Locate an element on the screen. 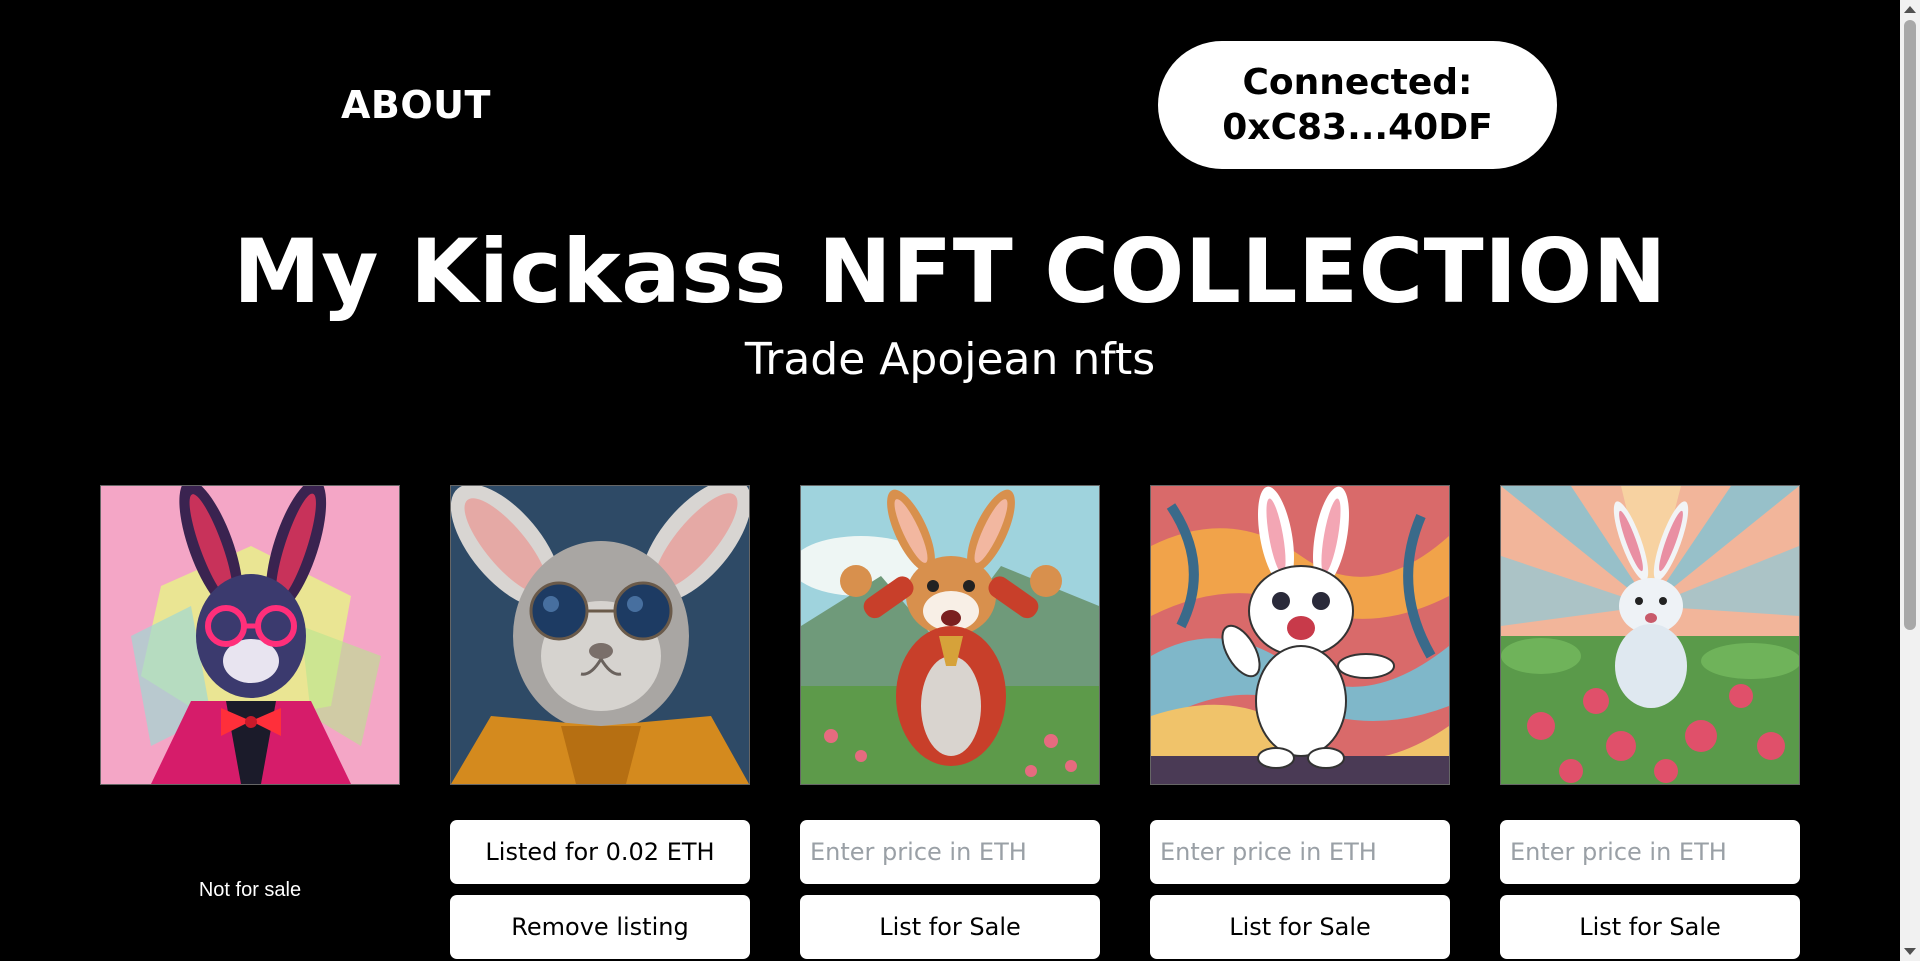  nft-image-rabbit-dancing is located at coordinates (1300, 635).